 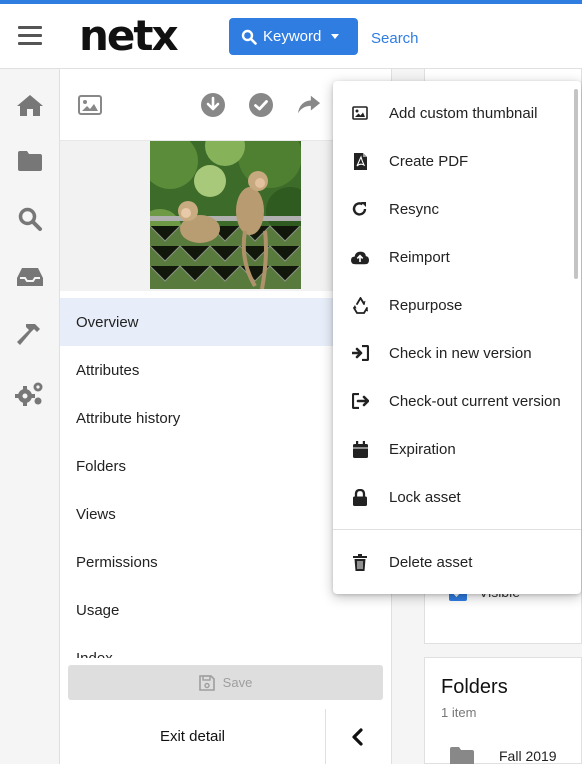 What do you see at coordinates (225, 215) in the screenshot?
I see `asset-thumbnail` at bounding box center [225, 215].